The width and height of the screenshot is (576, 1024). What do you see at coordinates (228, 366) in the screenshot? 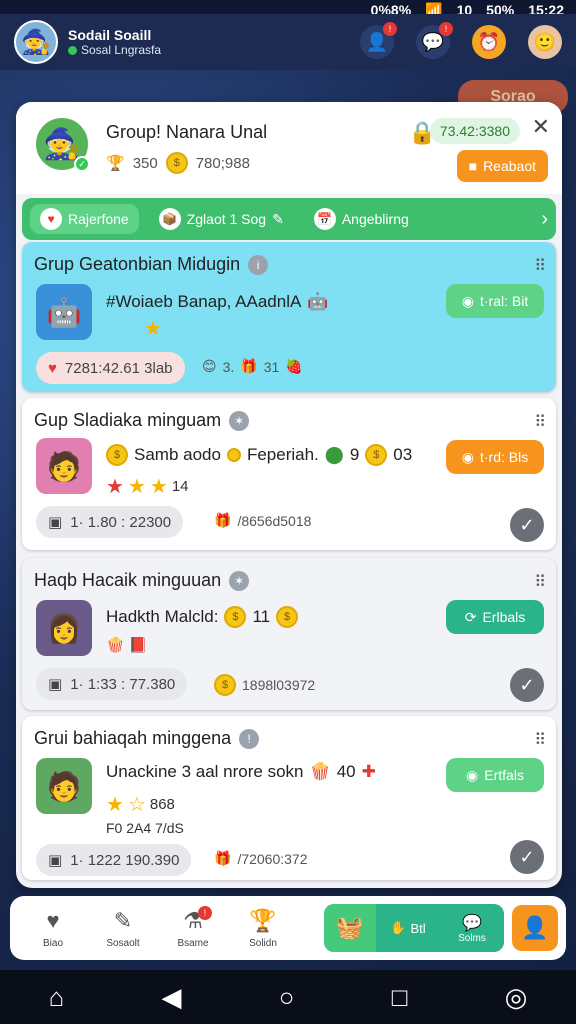
I see `count-1: 3.` at bounding box center [228, 366].